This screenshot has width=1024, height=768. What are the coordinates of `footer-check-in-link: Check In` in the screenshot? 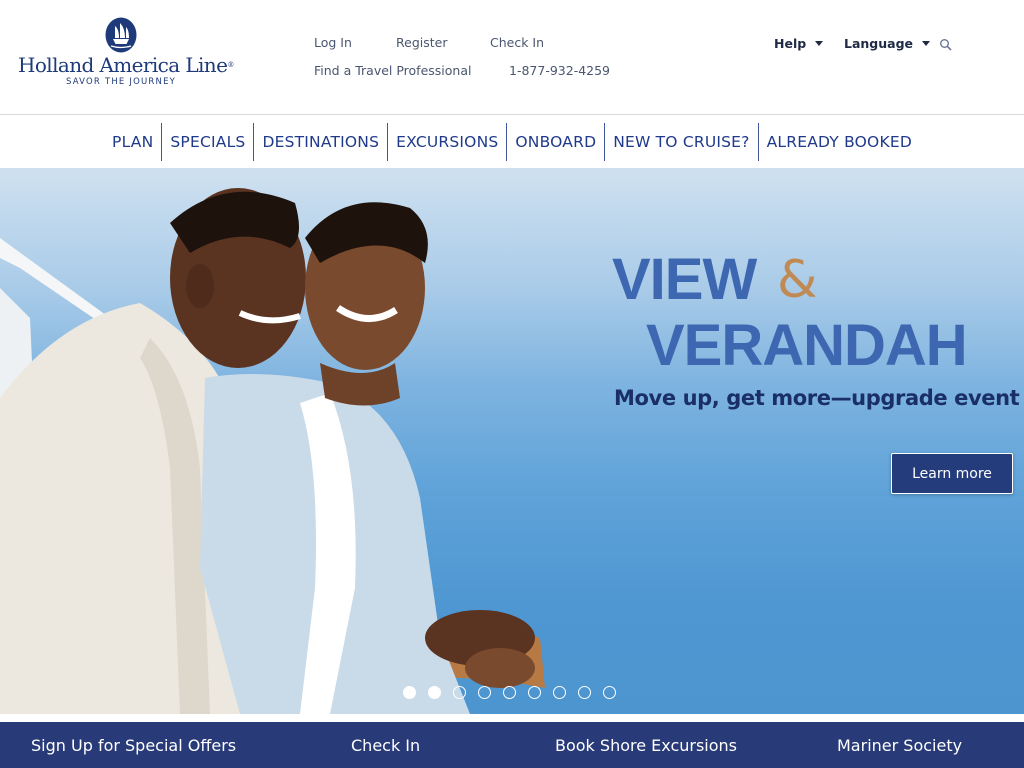 It's located at (385, 745).